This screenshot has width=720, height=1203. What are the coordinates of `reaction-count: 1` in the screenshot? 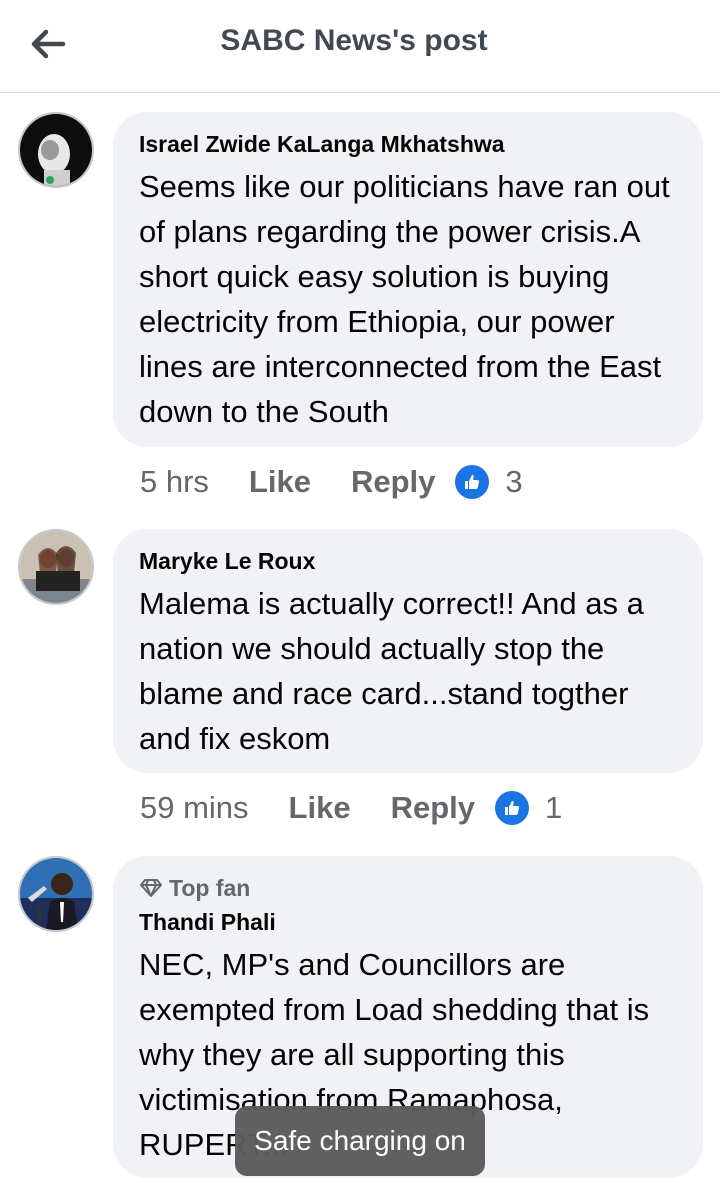 It's located at (553, 808).